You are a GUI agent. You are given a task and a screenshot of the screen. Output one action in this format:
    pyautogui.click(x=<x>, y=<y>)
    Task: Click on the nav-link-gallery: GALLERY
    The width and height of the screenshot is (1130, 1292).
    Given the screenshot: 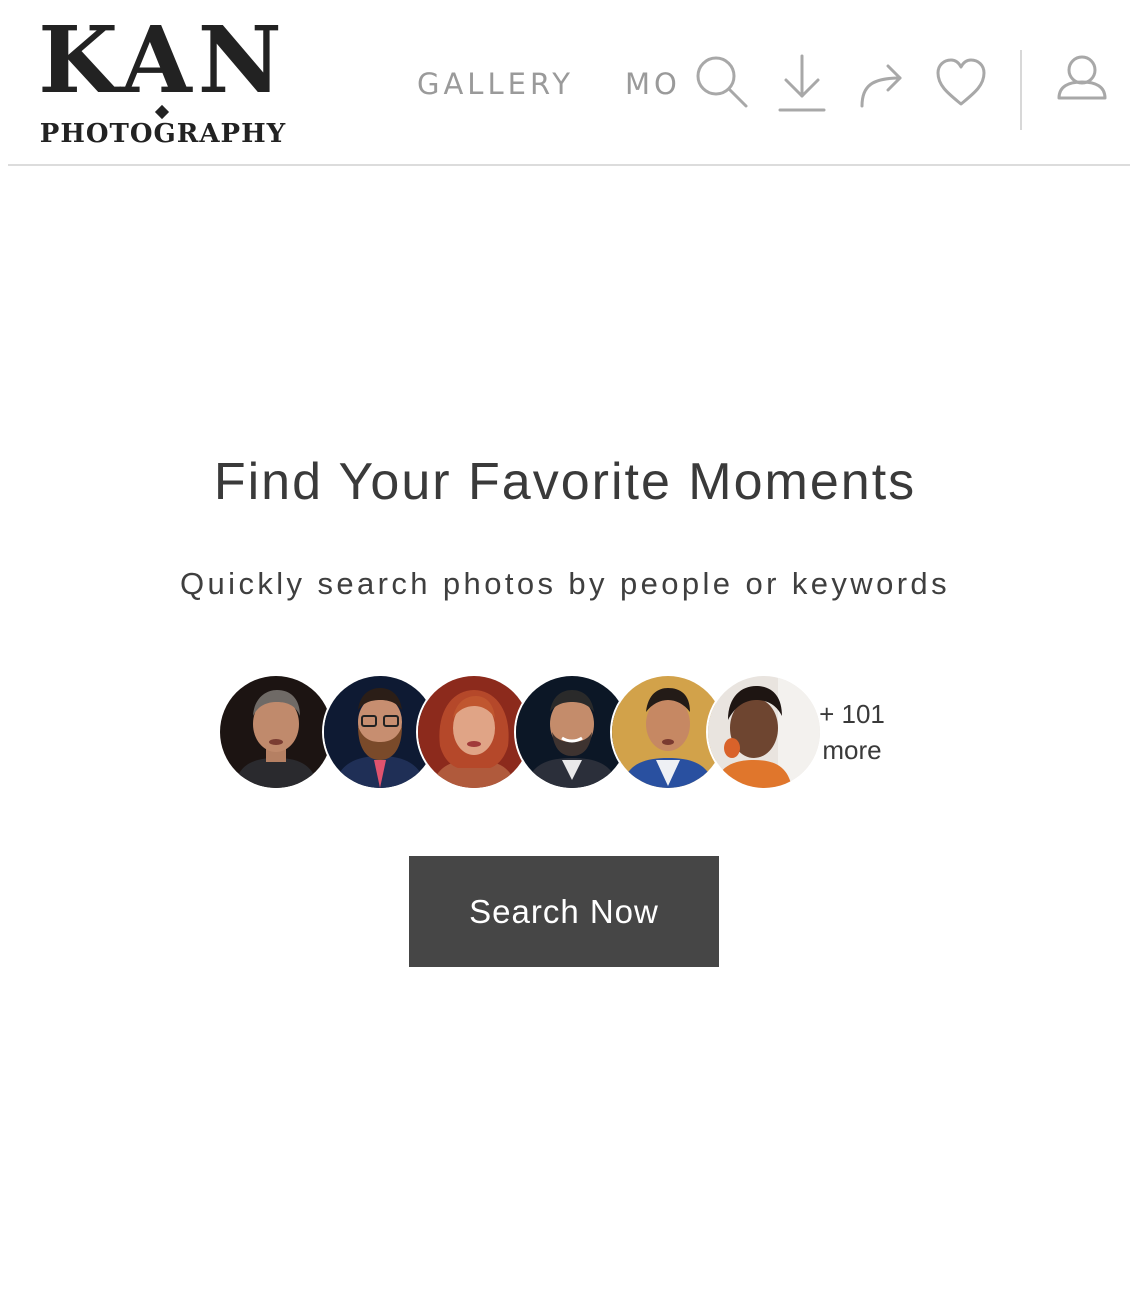 What is the action you would take?
    pyautogui.click(x=495, y=84)
    